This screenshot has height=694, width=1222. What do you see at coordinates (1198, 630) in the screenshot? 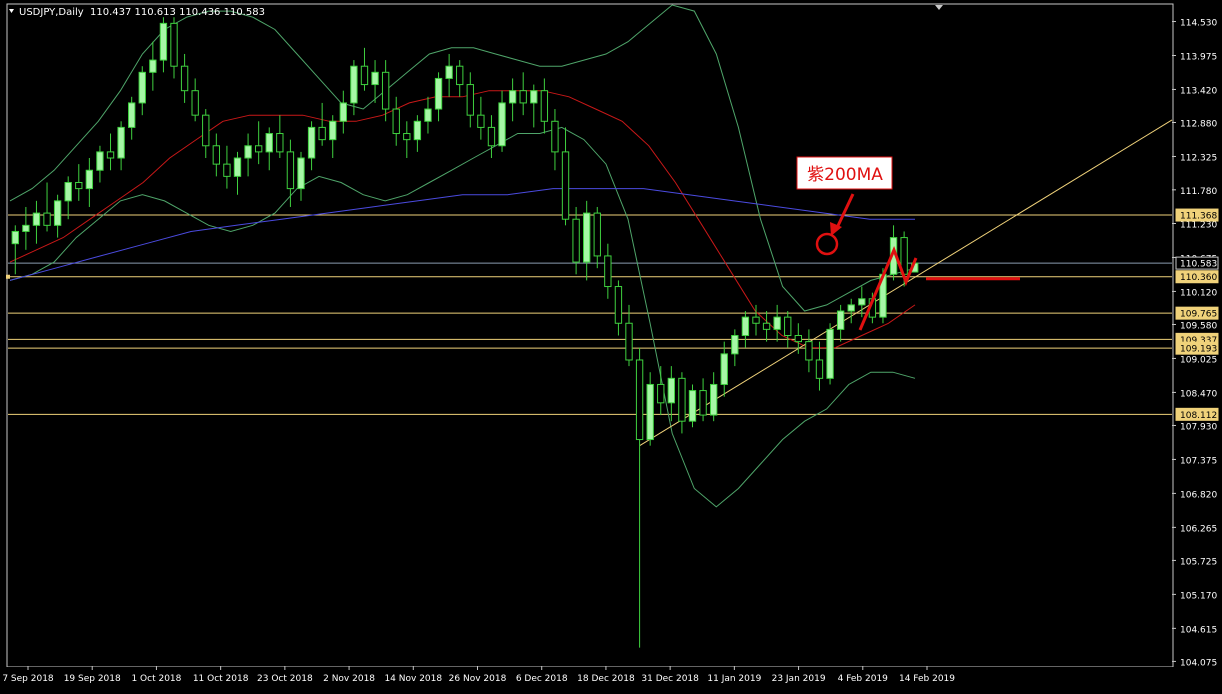
I see `y-tick-label: 104.615` at bounding box center [1198, 630].